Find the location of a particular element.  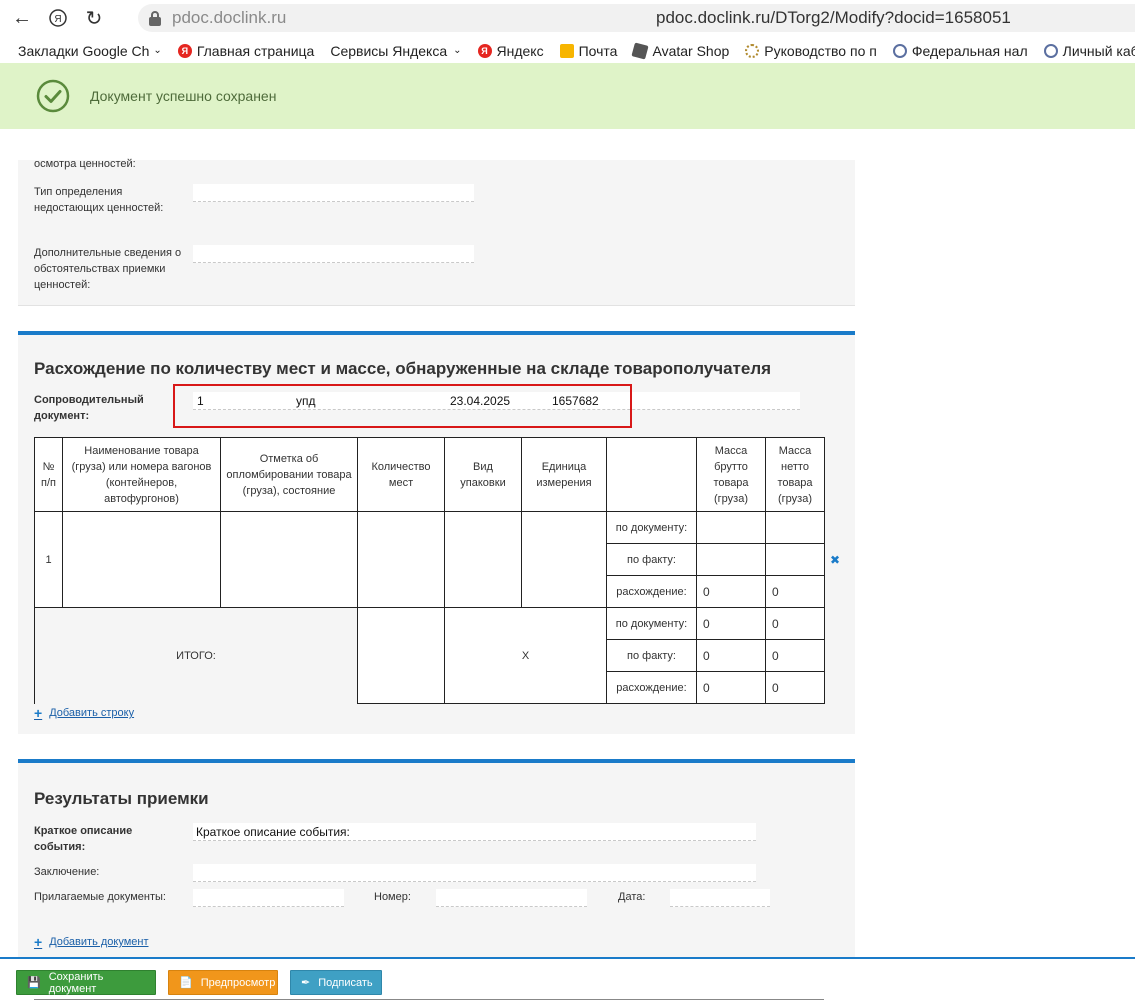

table-row: 1 по документу: is located at coordinates (429, 559).